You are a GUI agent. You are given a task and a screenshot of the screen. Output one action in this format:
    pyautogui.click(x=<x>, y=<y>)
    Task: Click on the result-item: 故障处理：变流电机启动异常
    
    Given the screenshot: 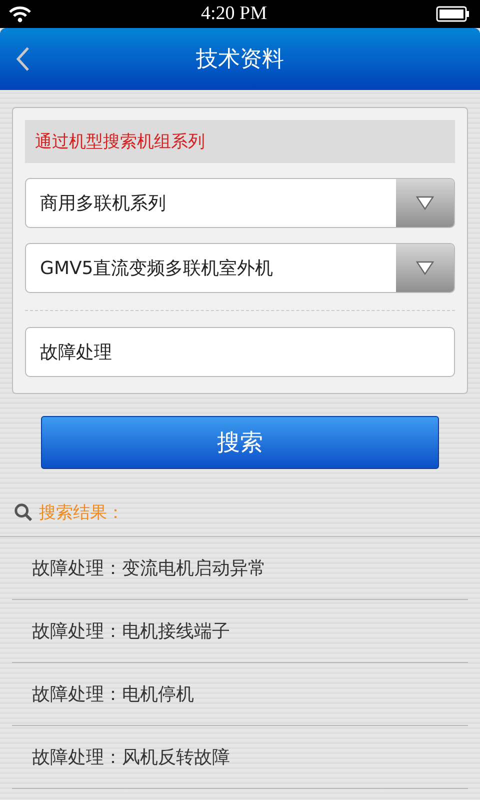 What is the action you would take?
    pyautogui.click(x=149, y=568)
    